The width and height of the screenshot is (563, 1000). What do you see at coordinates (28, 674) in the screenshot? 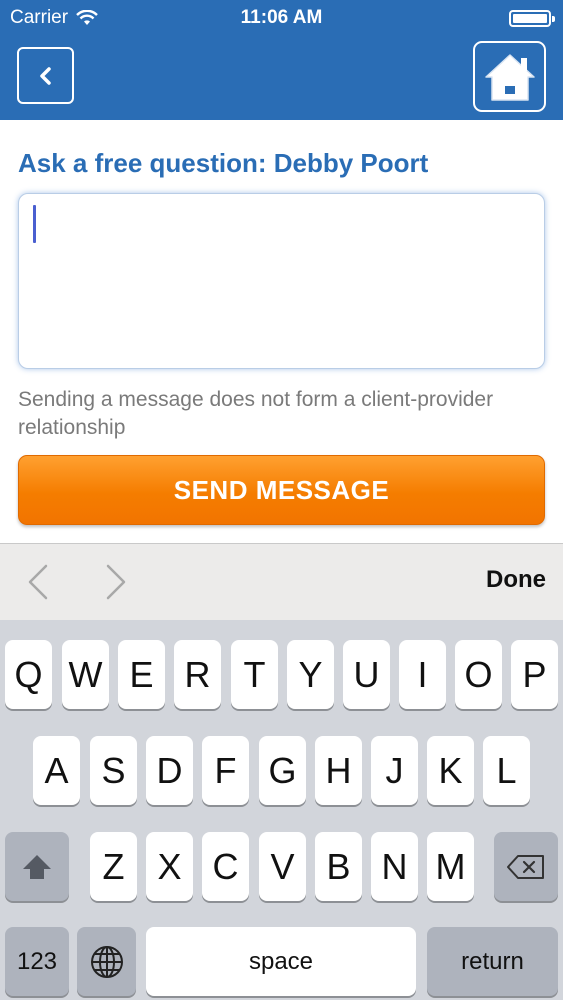
I see `key-q: Q` at bounding box center [28, 674].